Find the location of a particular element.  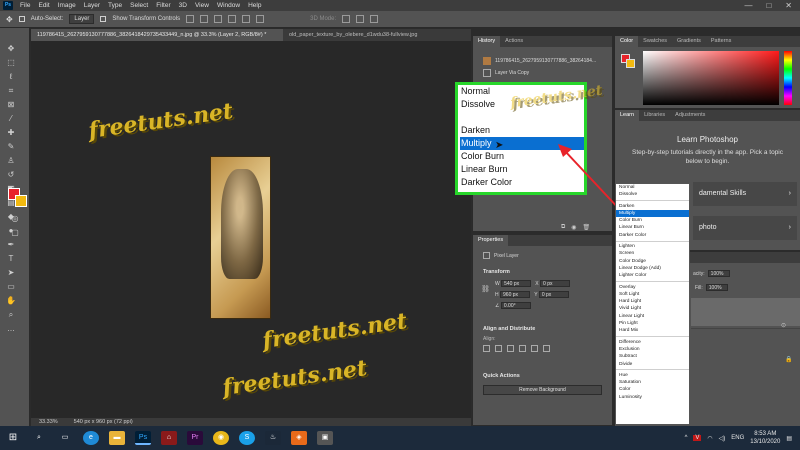

app-icon-red: ⌂ is located at coordinates (169, 438).